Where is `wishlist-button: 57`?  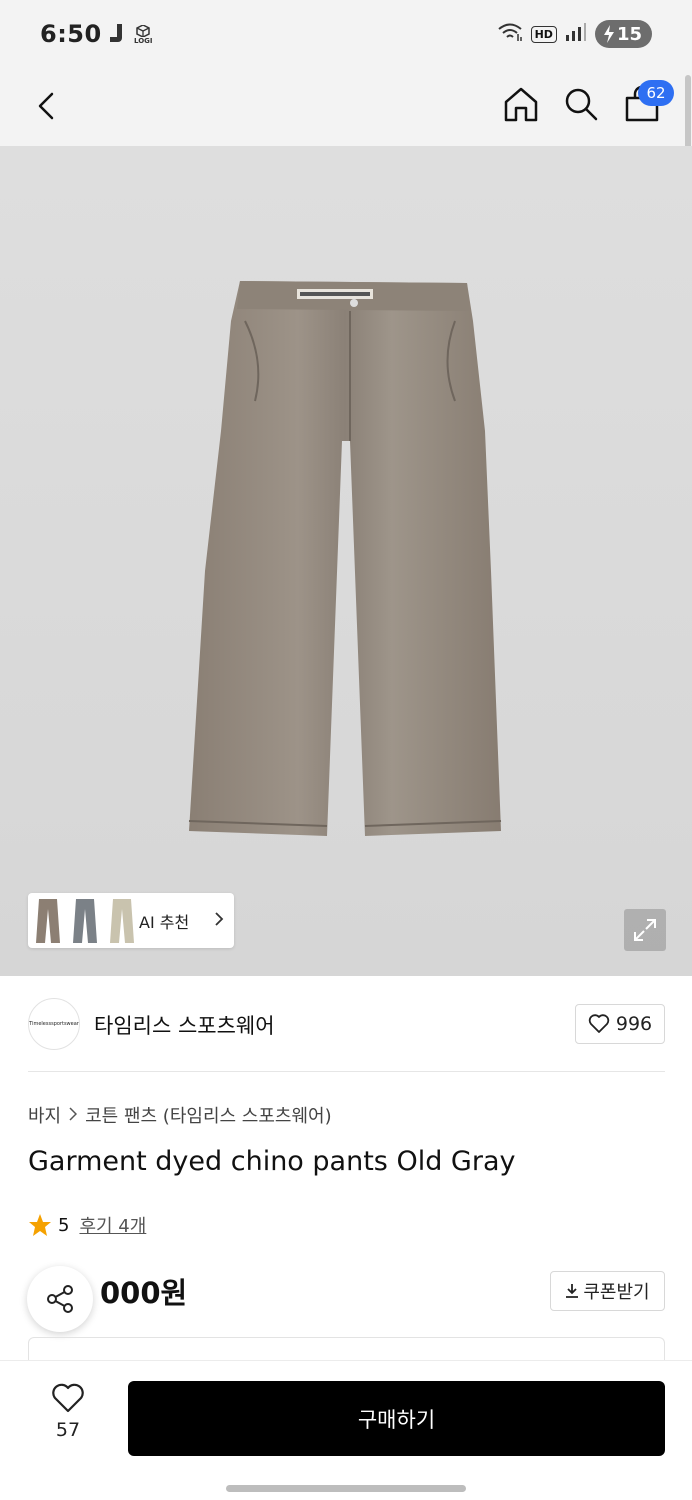 wishlist-button: 57 is located at coordinates (68, 1418).